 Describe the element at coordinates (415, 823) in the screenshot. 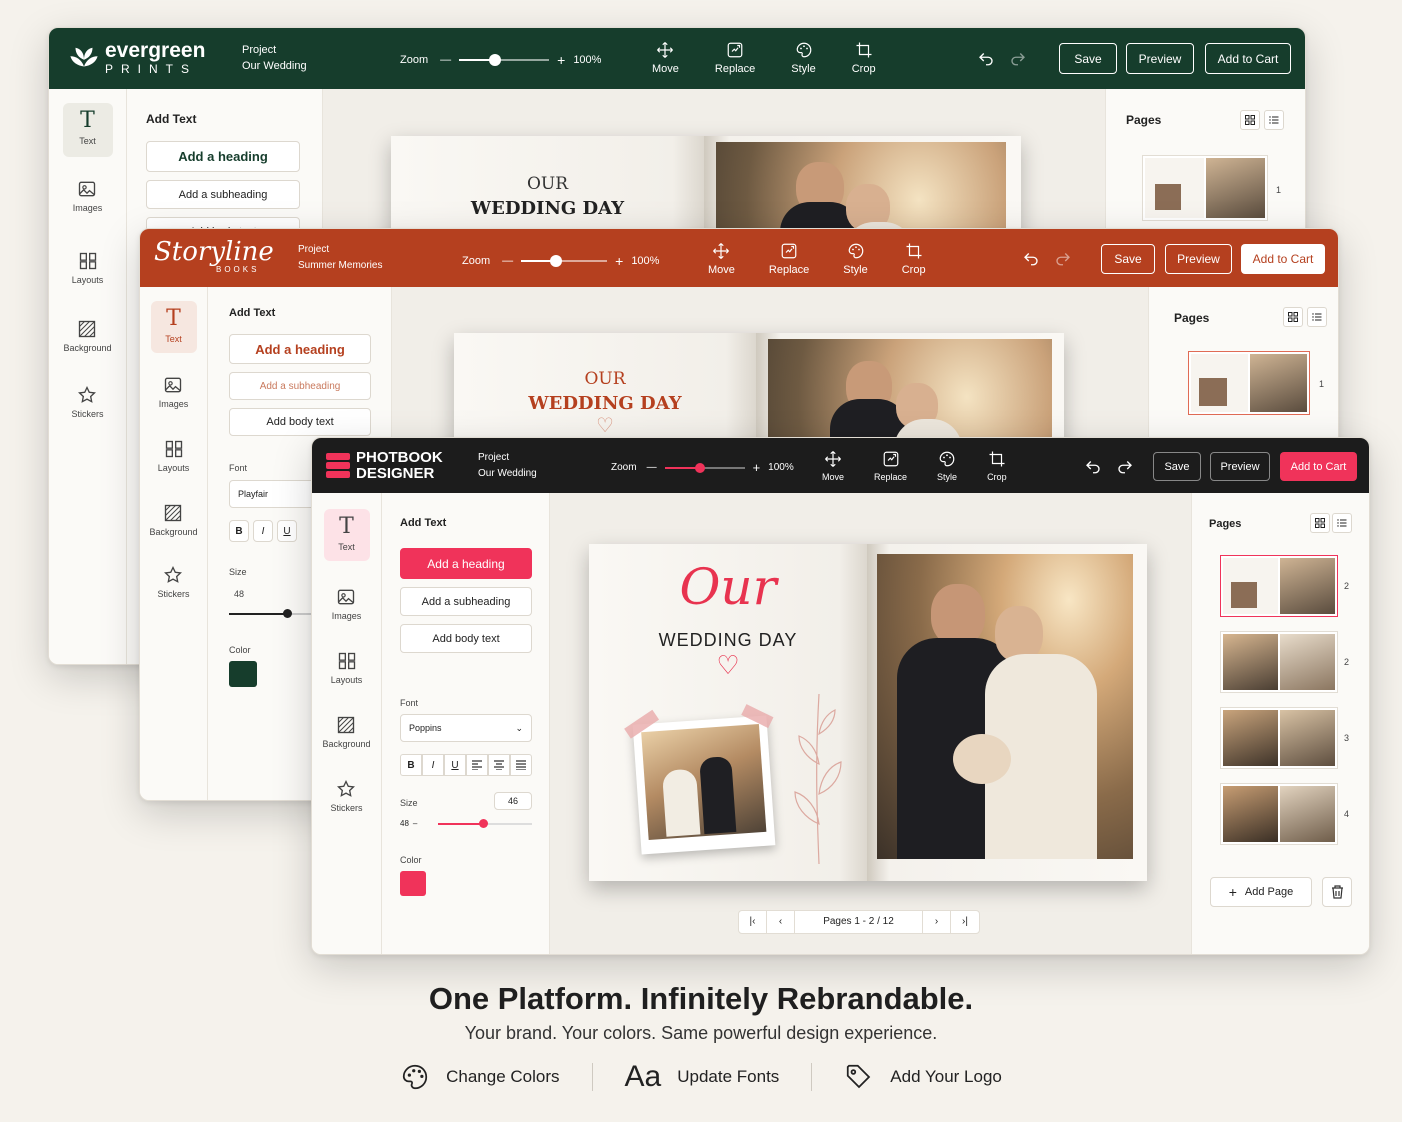

I see `size-input-stepper: 48–` at that location.